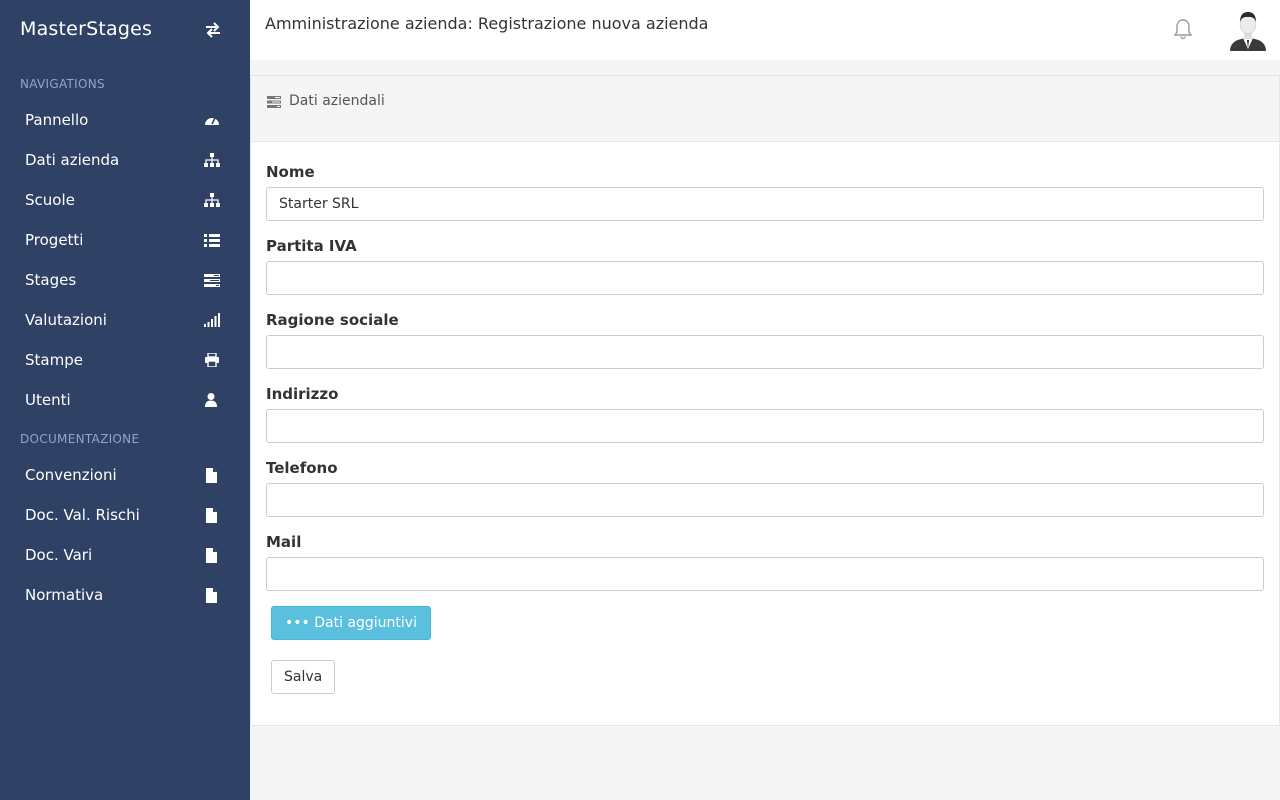  Describe the element at coordinates (303, 677) in the screenshot. I see `save-button: Salva` at that location.